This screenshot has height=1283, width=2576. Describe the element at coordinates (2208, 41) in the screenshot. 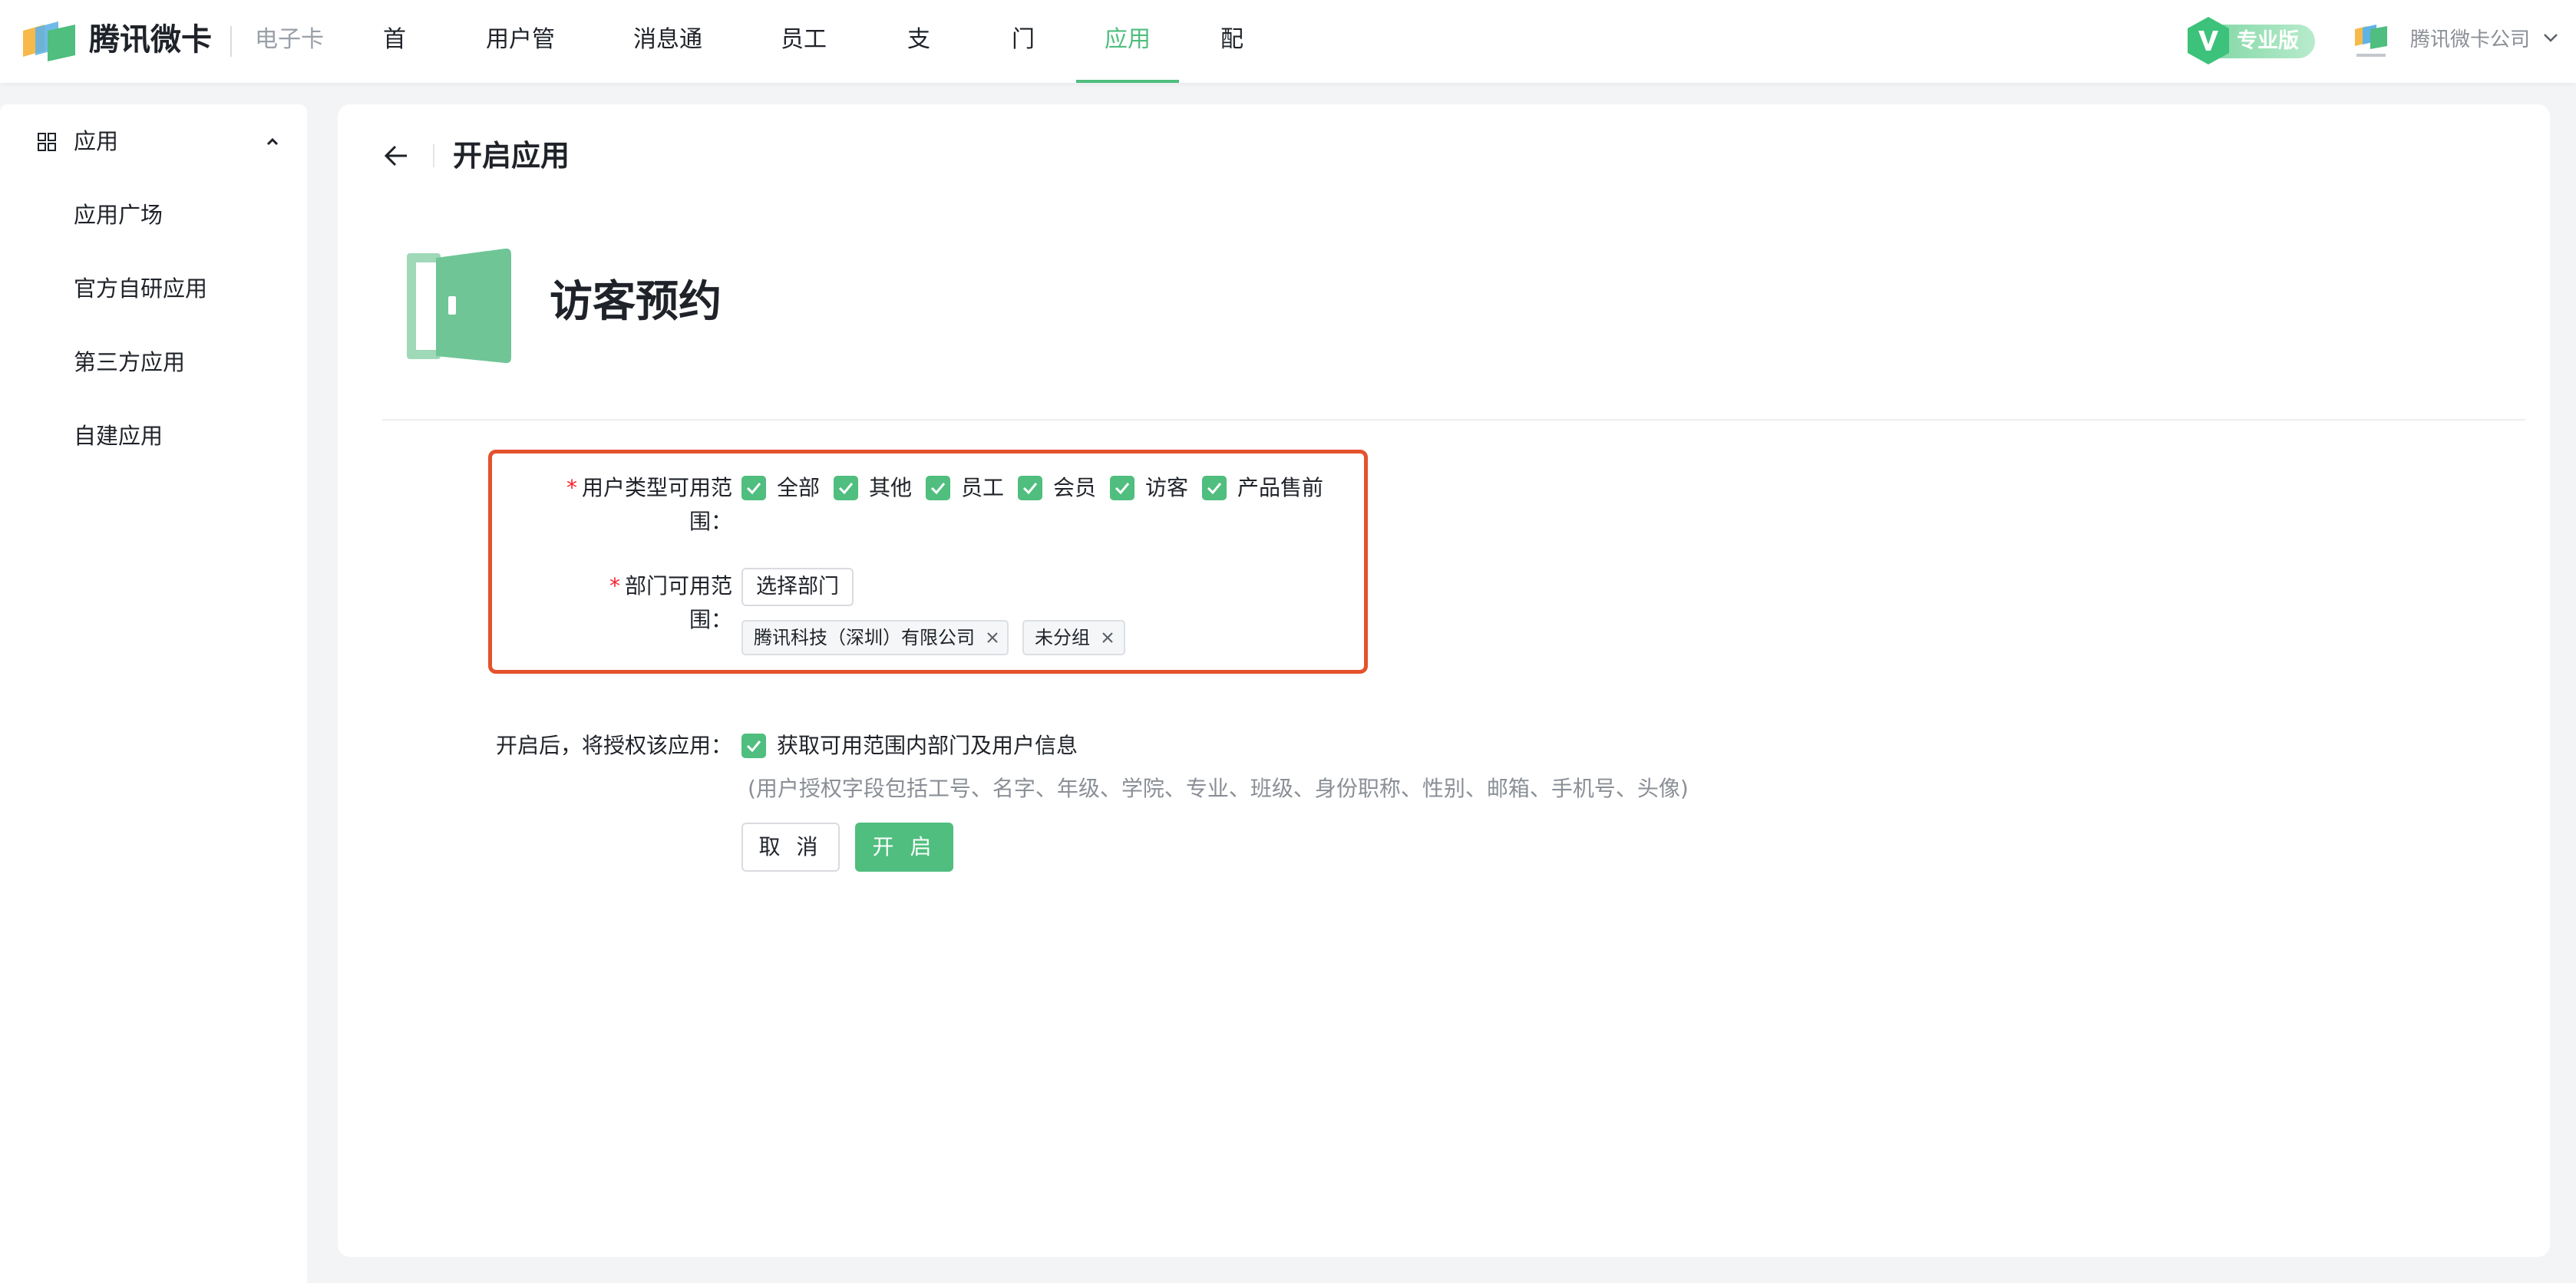

I see `v-hexagon-icon` at that location.